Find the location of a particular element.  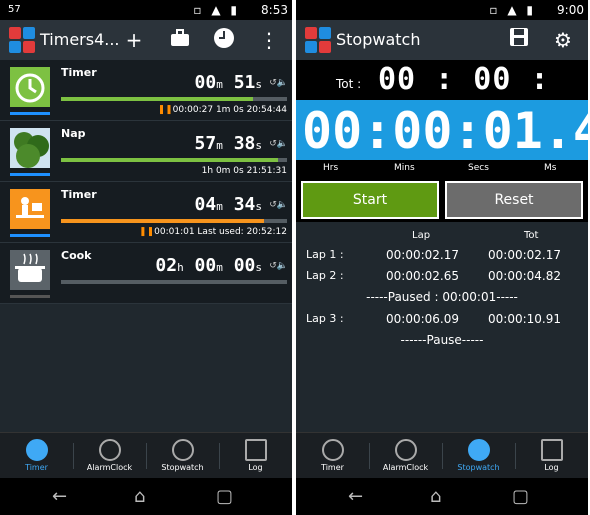

notification-count: 57 is located at coordinates (14, 9).